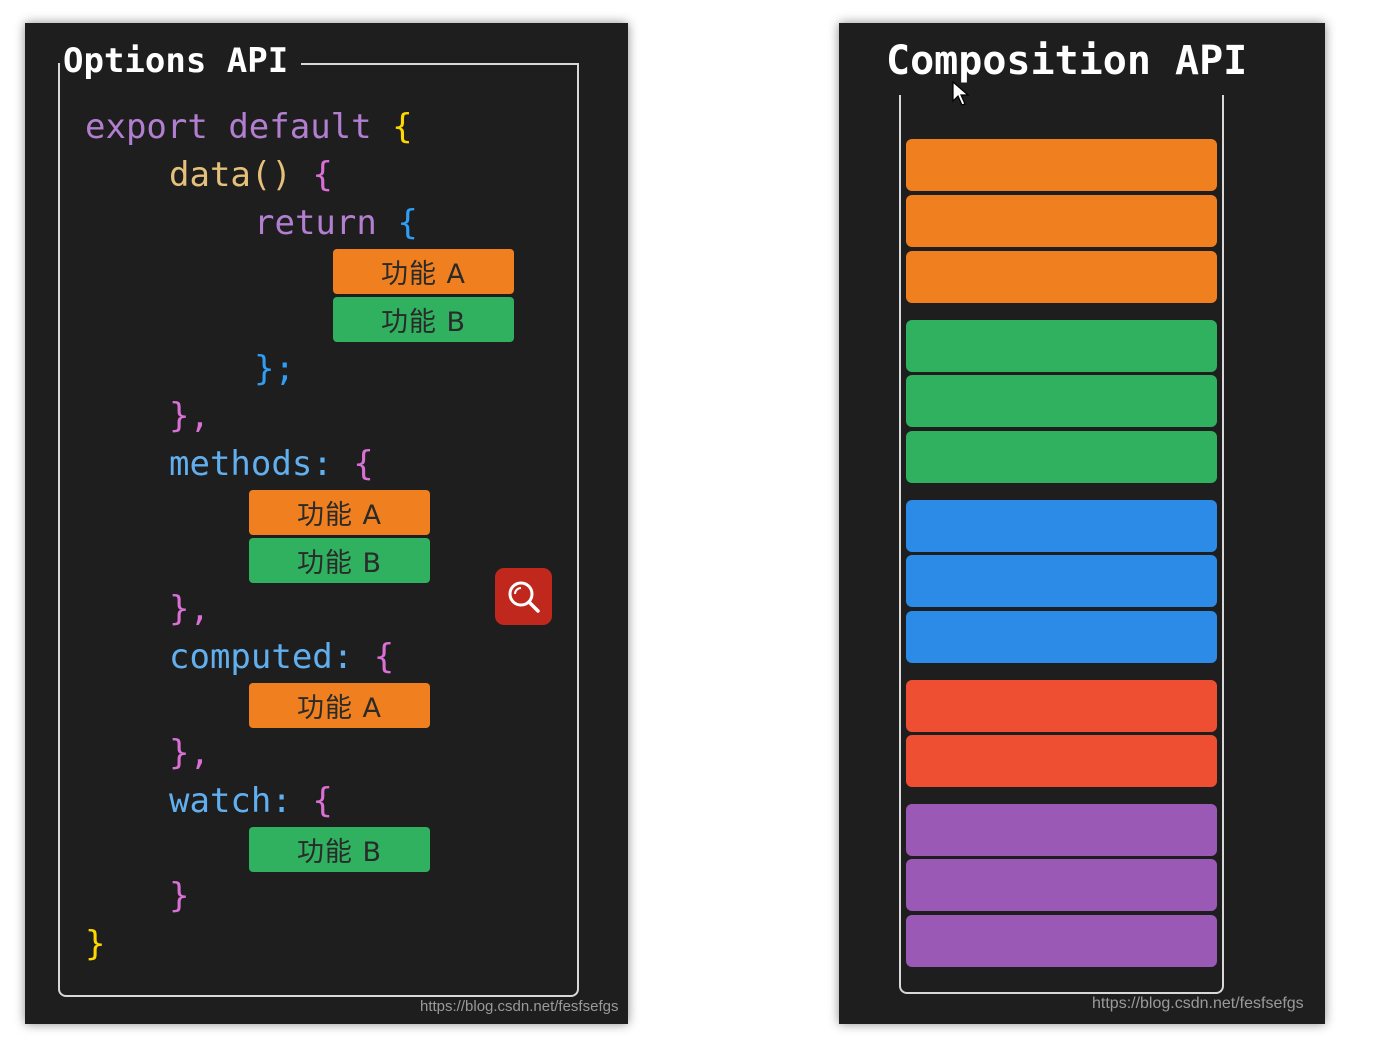 The width and height of the screenshot is (1385, 1054). What do you see at coordinates (179, 896) in the screenshot?
I see `code-line-watch-close: }` at bounding box center [179, 896].